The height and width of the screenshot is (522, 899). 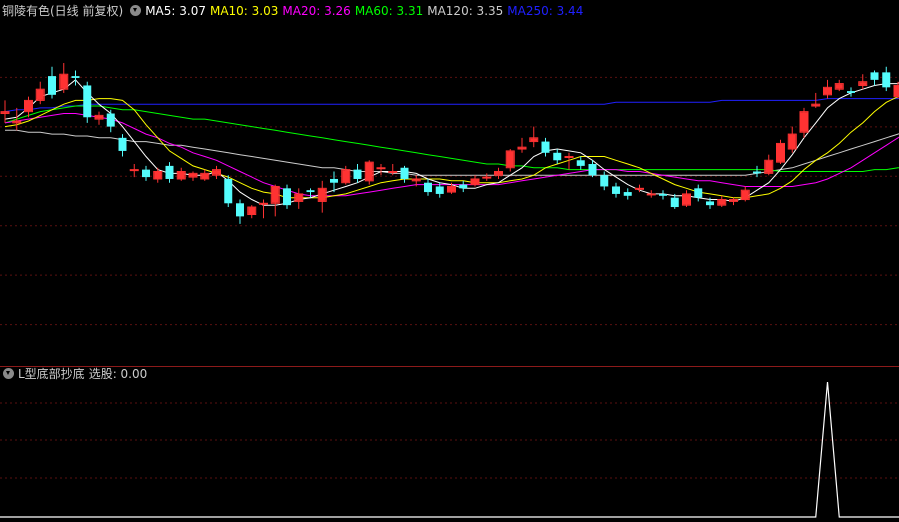 What do you see at coordinates (118, 374) in the screenshot?
I see `indicator-value: 选股: 0.00` at bounding box center [118, 374].